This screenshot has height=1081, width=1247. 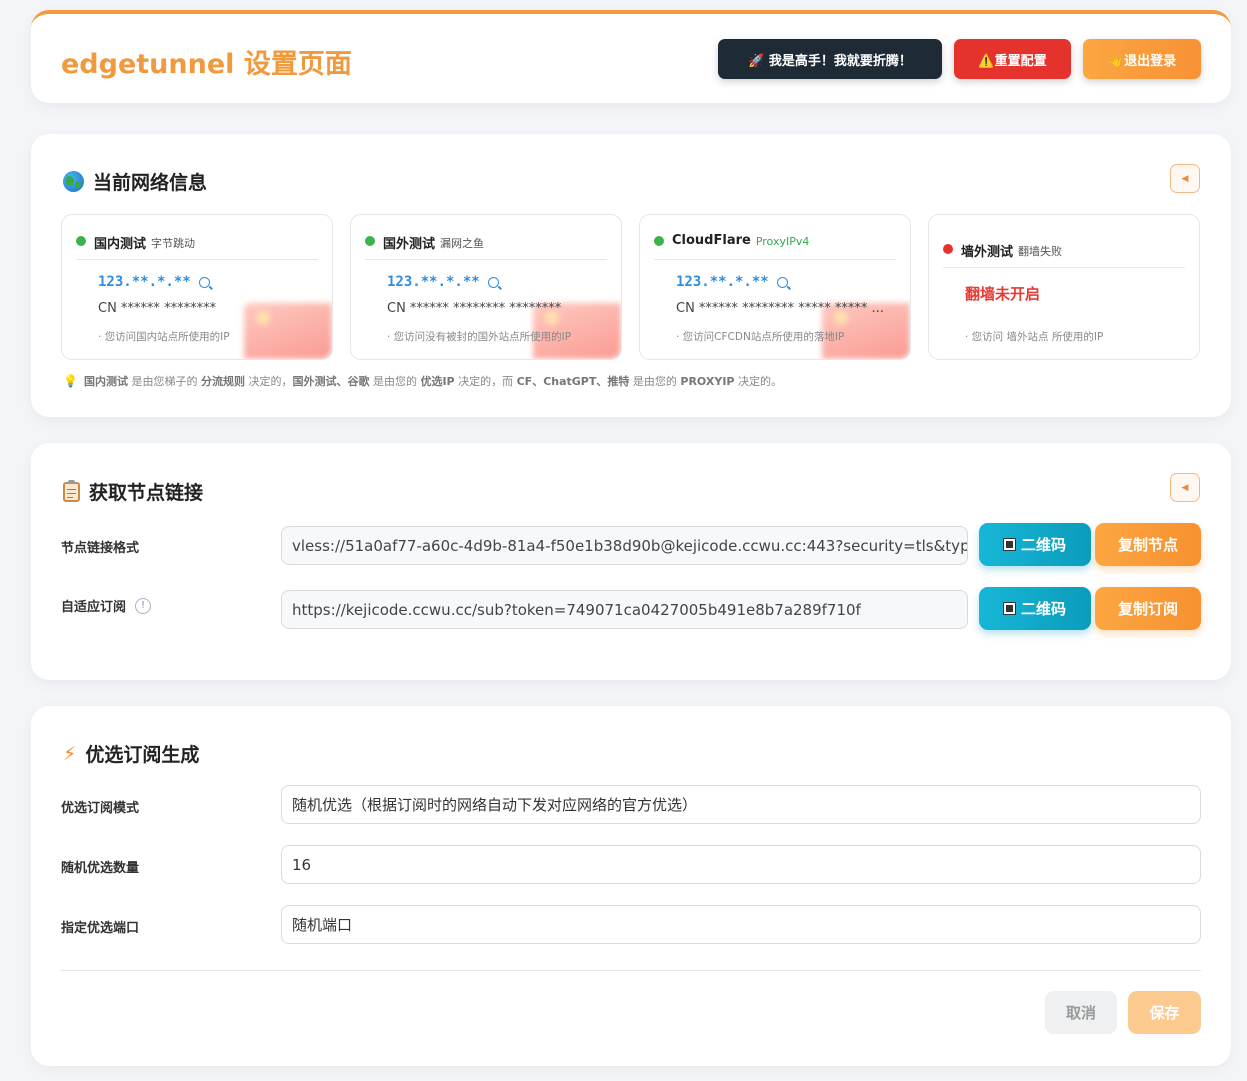 I want to click on port-label: 指定优选端口, so click(x=100, y=928).